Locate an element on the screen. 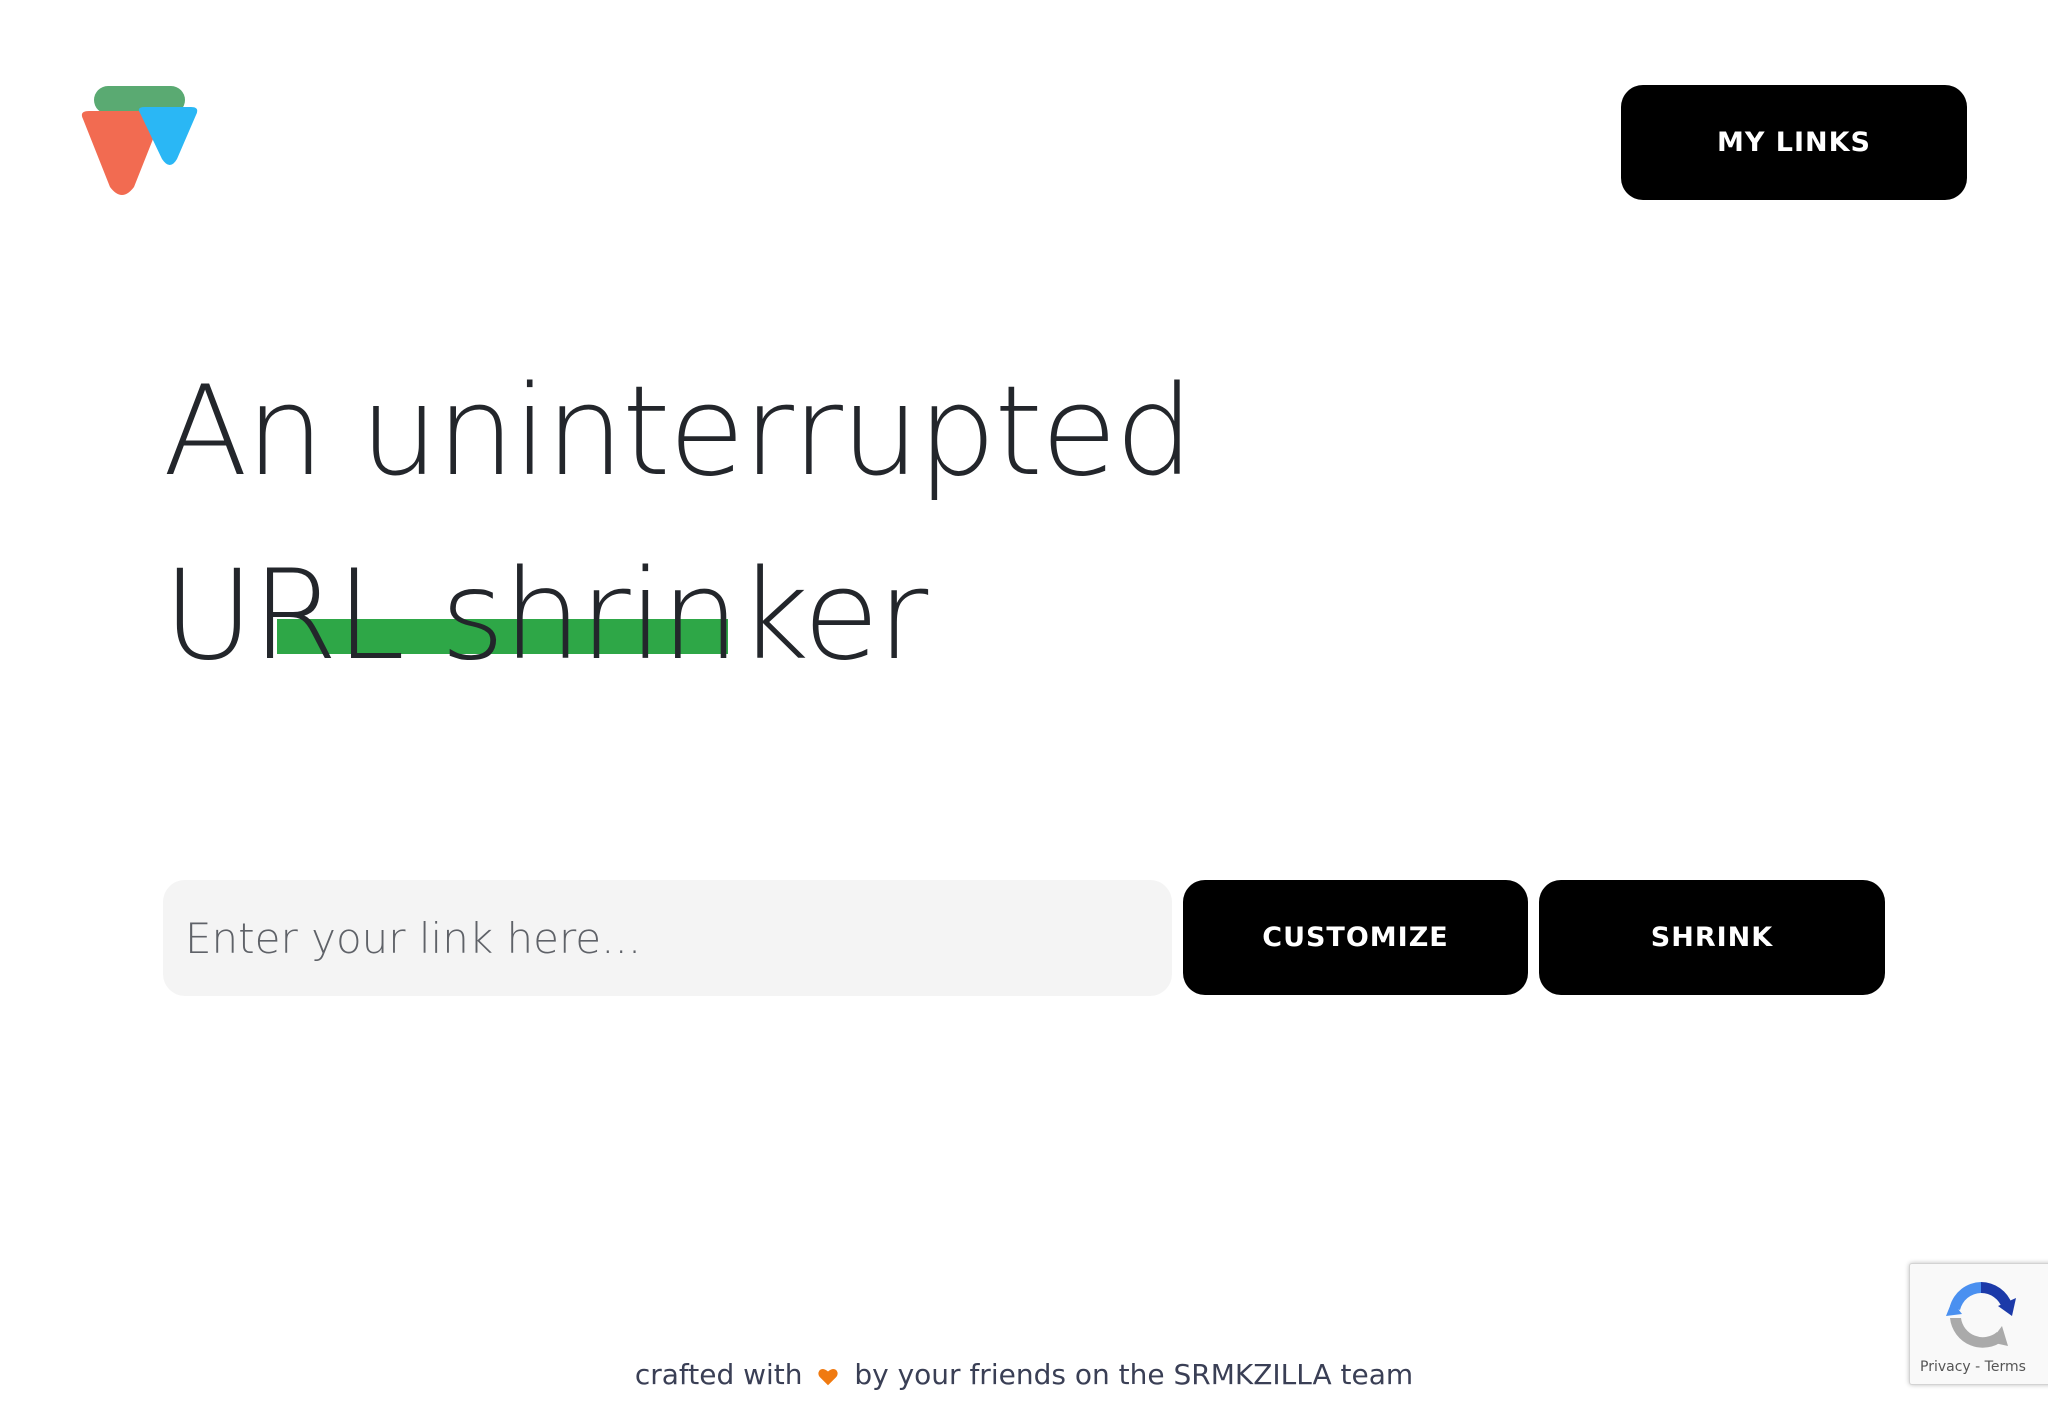  recaptcha-links: Privacy - Terms is located at coordinates (1973, 1367).